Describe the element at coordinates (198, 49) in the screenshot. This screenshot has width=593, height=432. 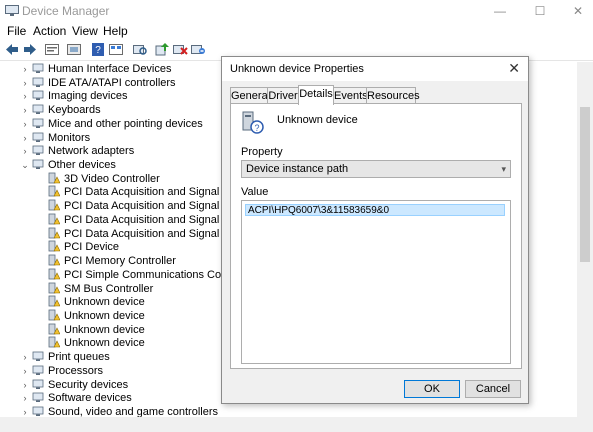
I see `disable-icon` at that location.